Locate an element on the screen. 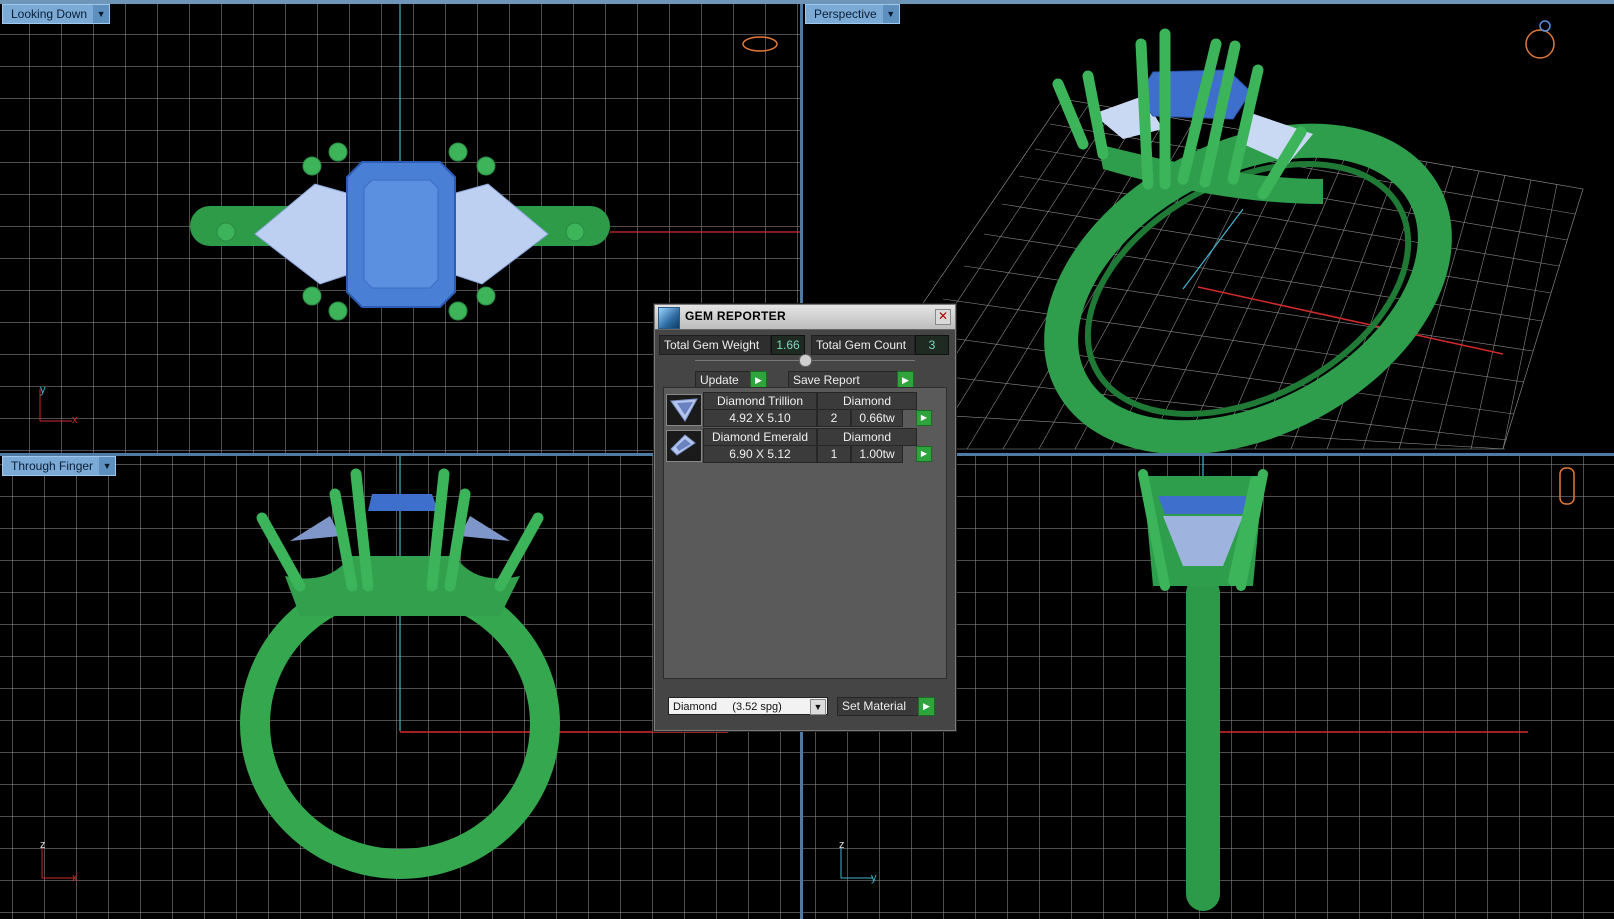 This screenshot has width=1614, height=919. gem-size: 6.90 X 5.12 is located at coordinates (760, 454).